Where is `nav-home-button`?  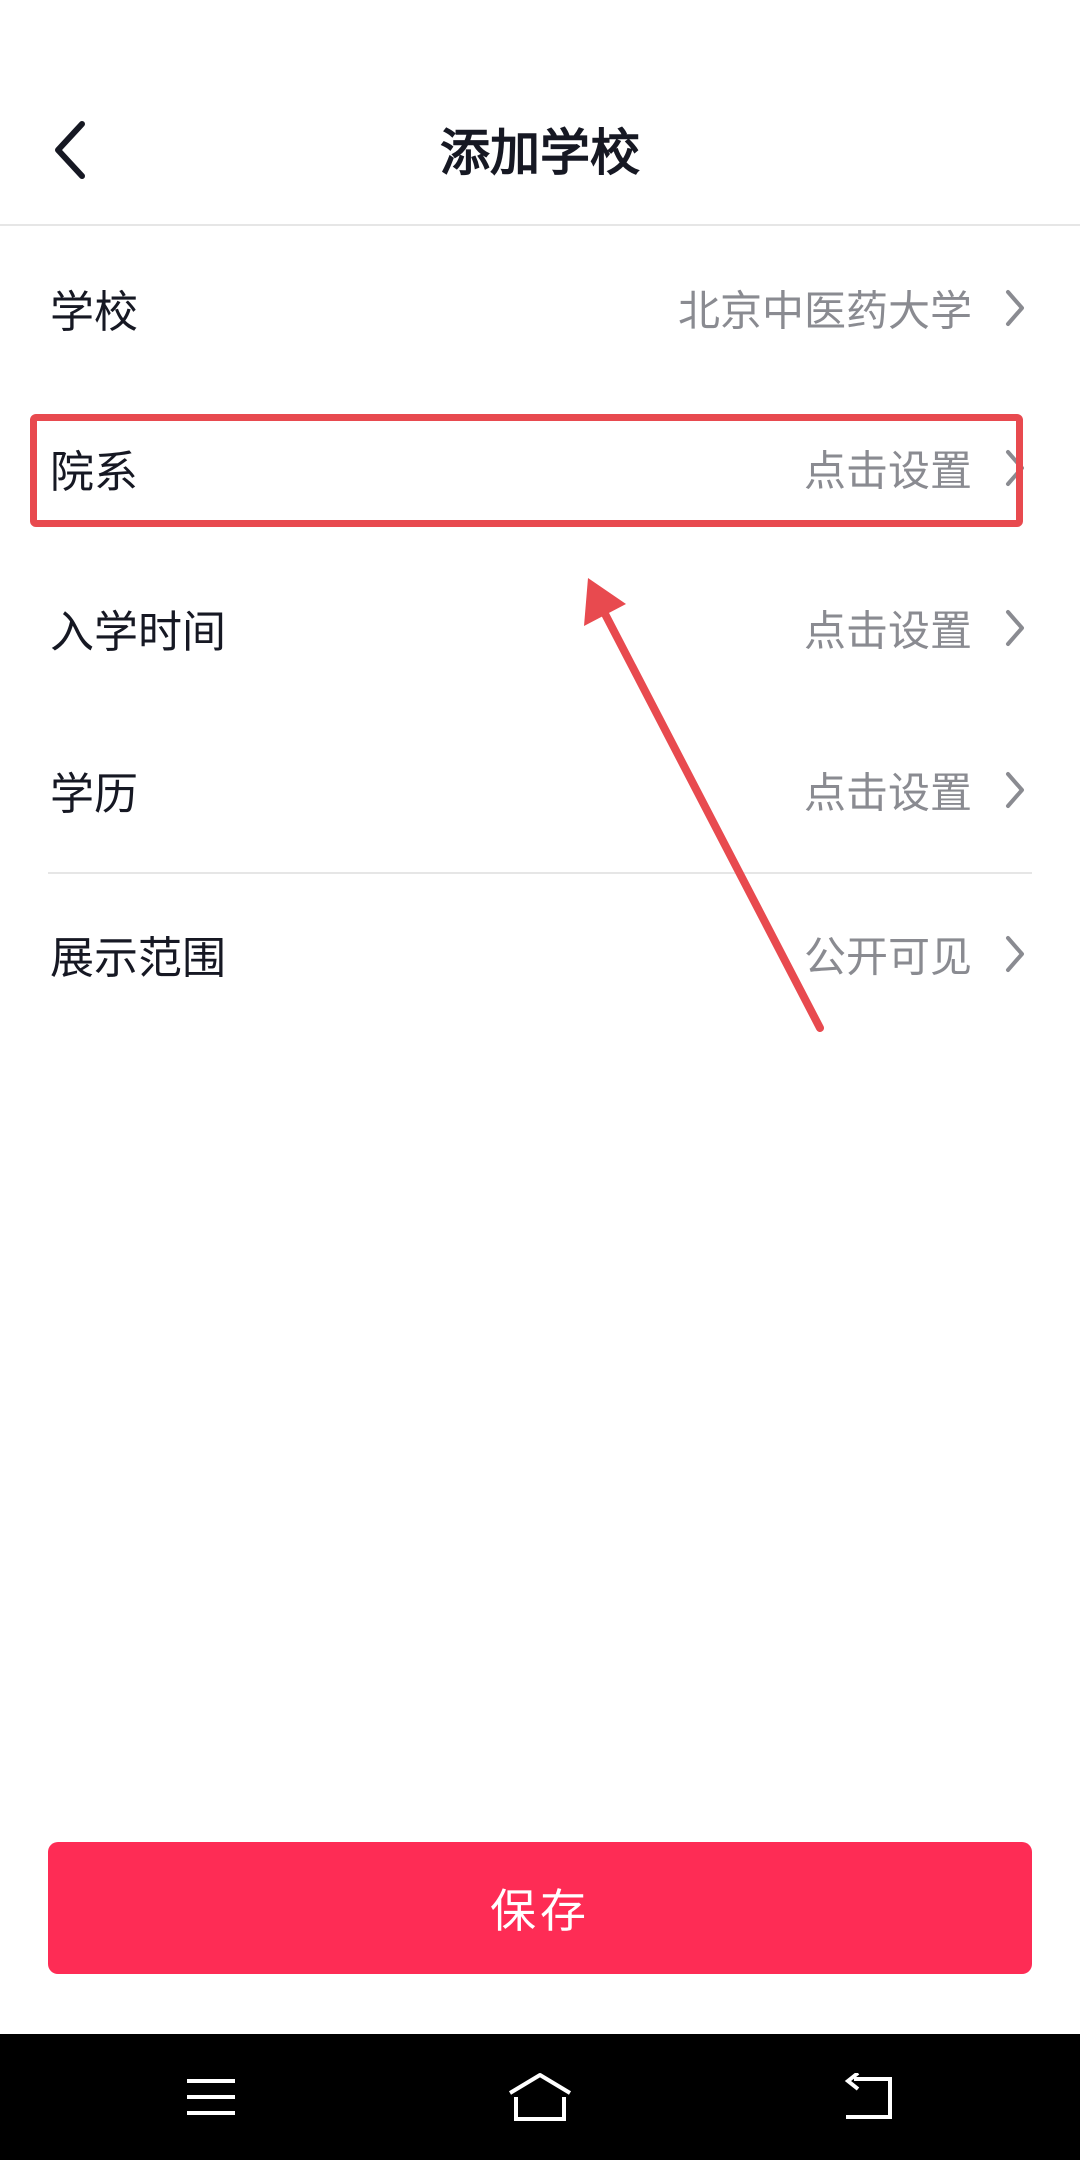
nav-home-button is located at coordinates (540, 2097).